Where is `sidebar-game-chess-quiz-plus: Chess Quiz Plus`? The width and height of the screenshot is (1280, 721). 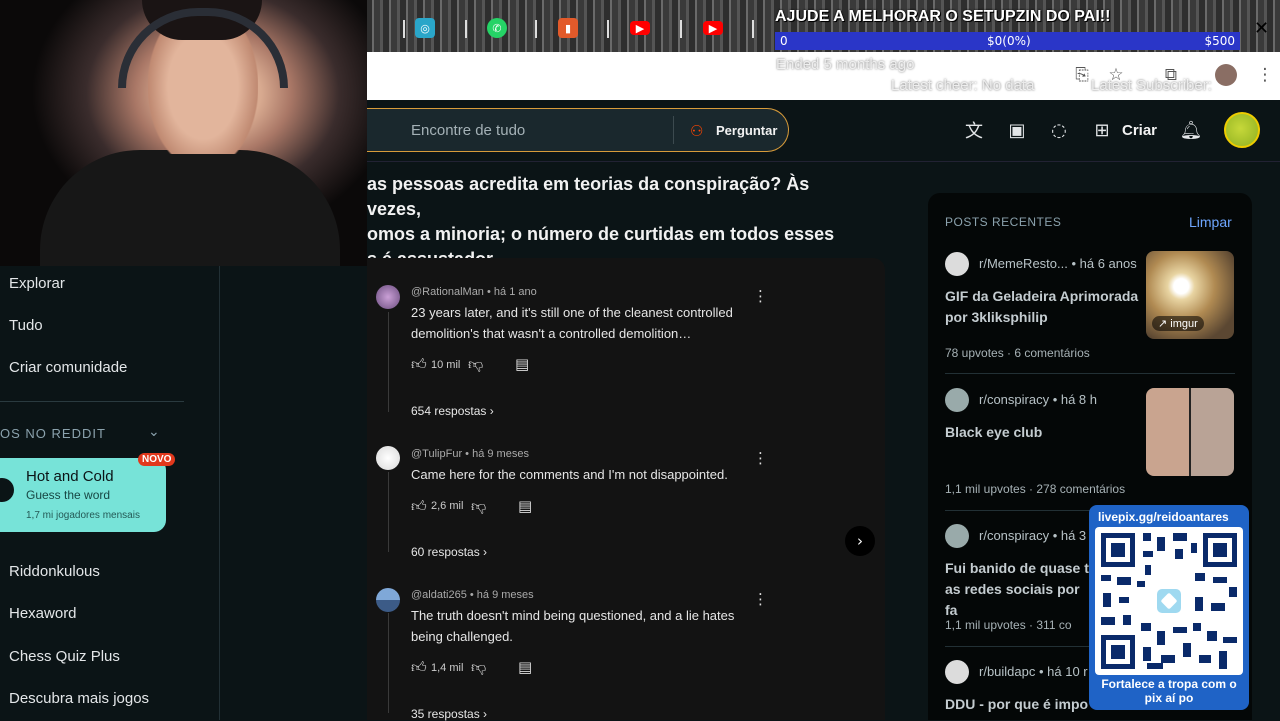 sidebar-game-chess-quiz-plus: Chess Quiz Plus is located at coordinates (64, 656).